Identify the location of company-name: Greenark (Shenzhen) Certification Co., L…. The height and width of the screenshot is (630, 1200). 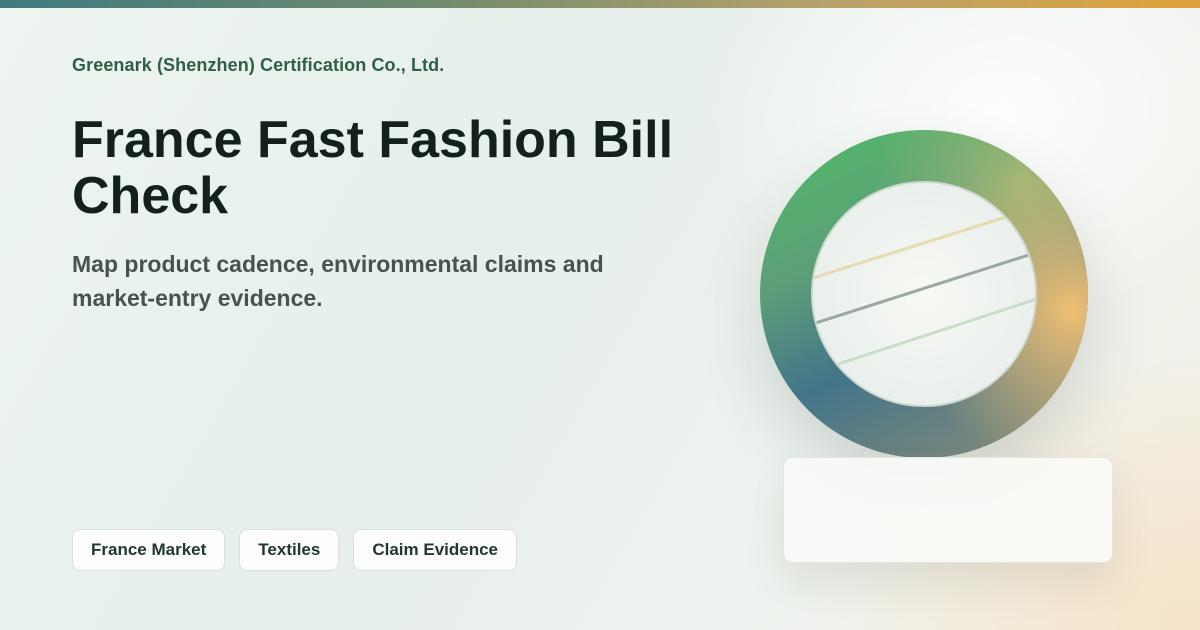
(258, 65).